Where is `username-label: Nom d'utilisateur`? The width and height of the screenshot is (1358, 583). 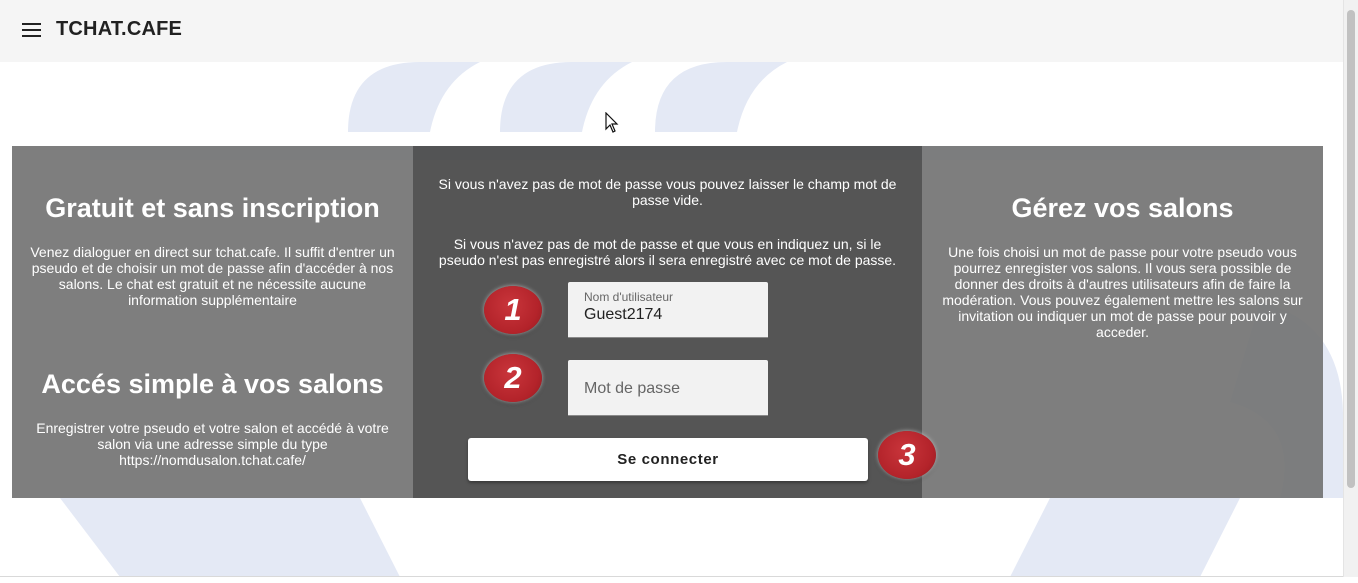
username-label: Nom d'utilisateur is located at coordinates (628, 297).